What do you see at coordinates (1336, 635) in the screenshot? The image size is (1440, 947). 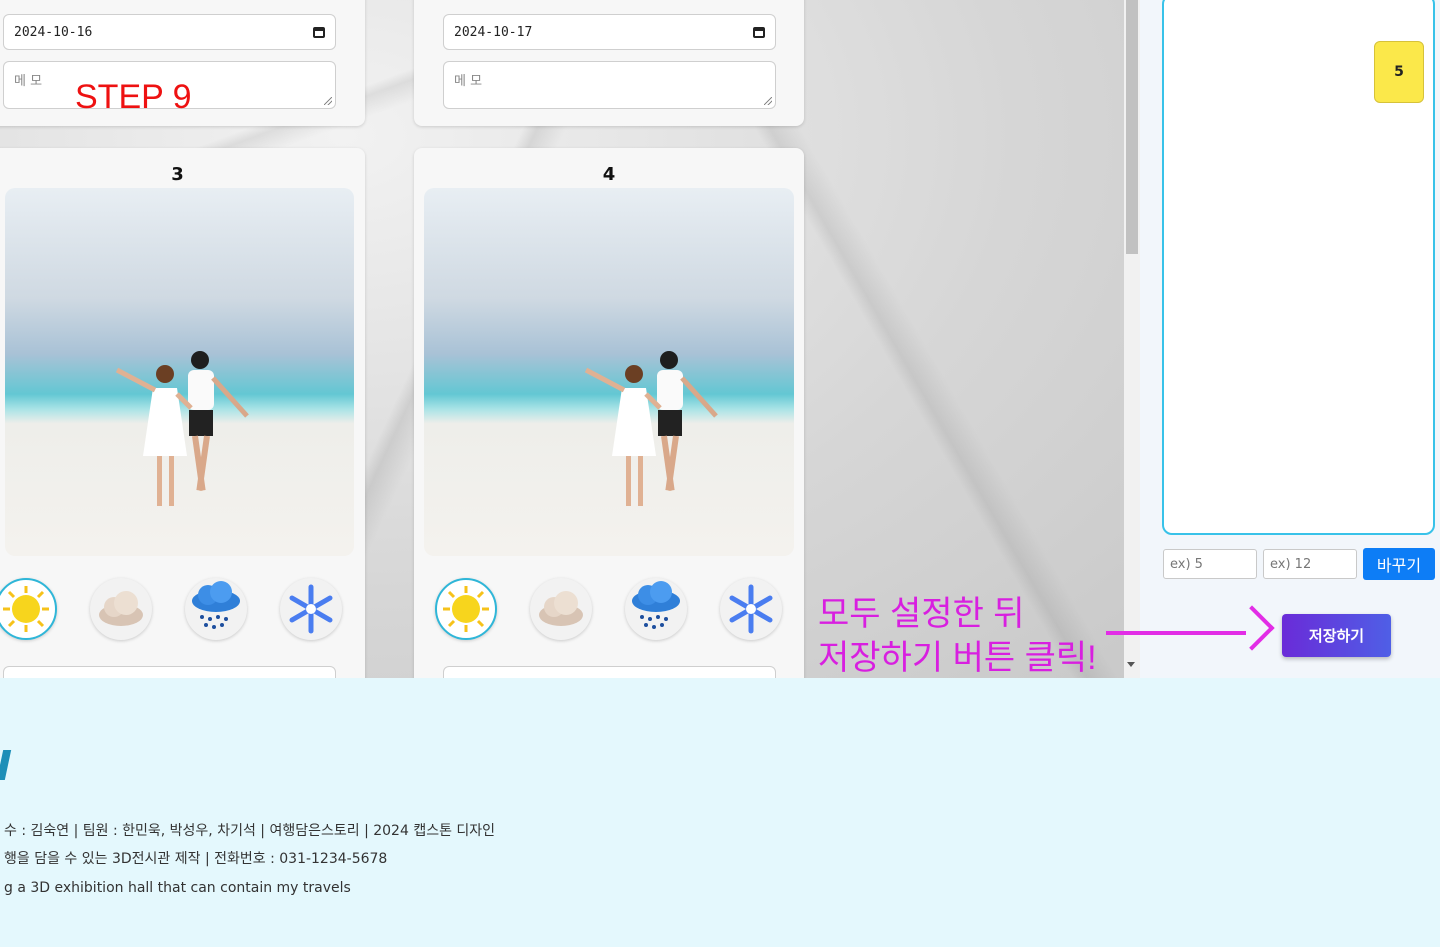 I see `save-button: 저장하기` at bounding box center [1336, 635].